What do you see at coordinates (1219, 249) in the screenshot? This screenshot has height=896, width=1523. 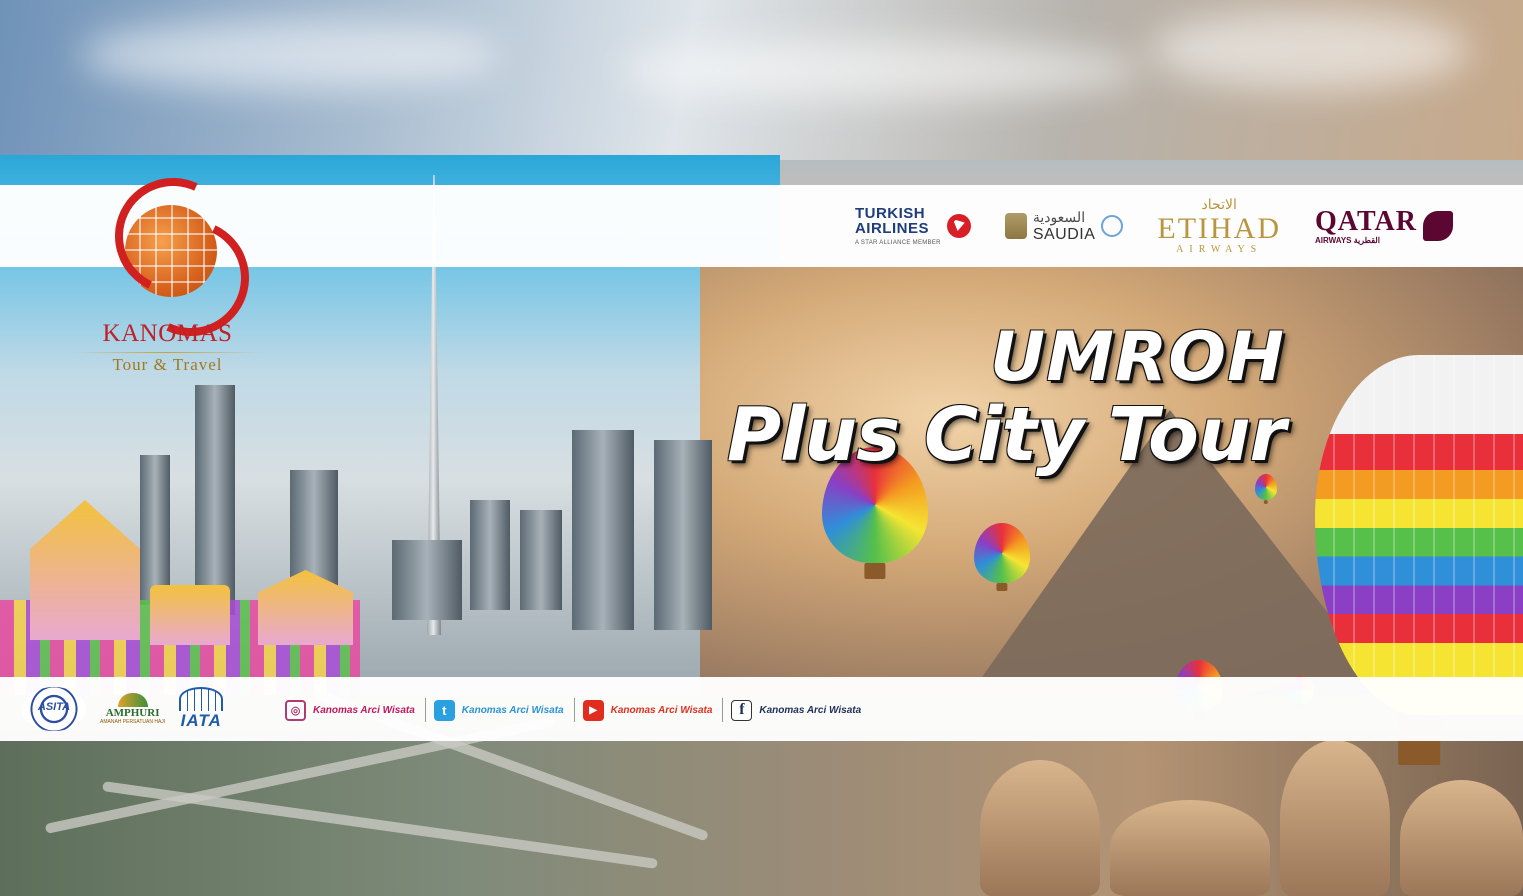 I see `etihad-sub: AIRWAYS` at bounding box center [1219, 249].